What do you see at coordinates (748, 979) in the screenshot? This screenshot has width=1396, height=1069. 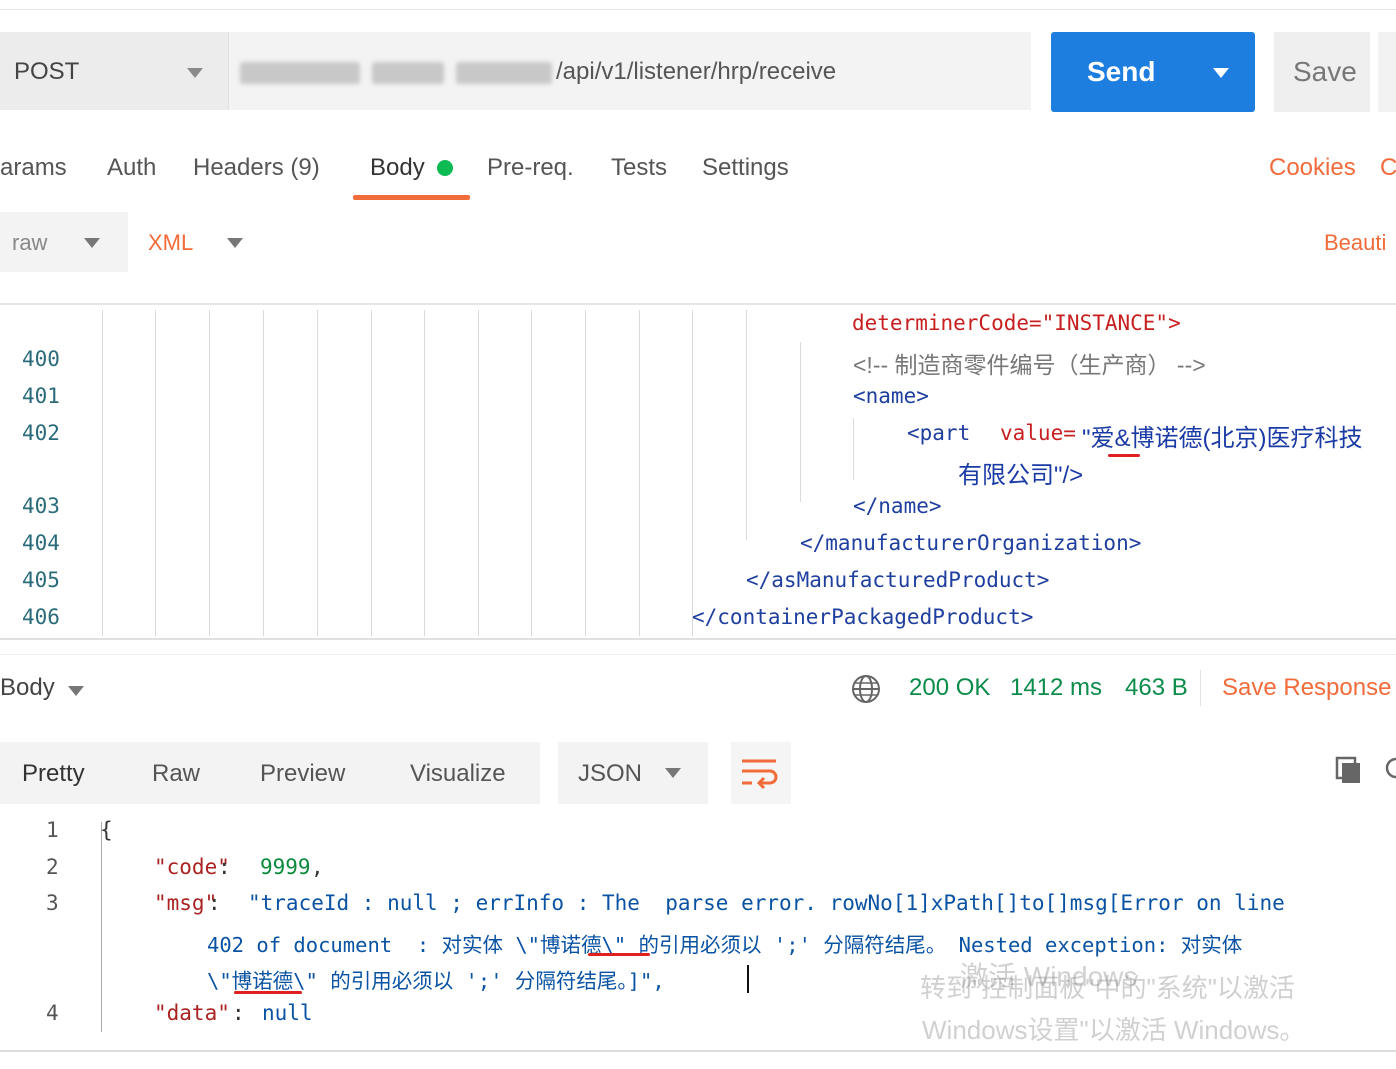 I see `text-cursor` at bounding box center [748, 979].